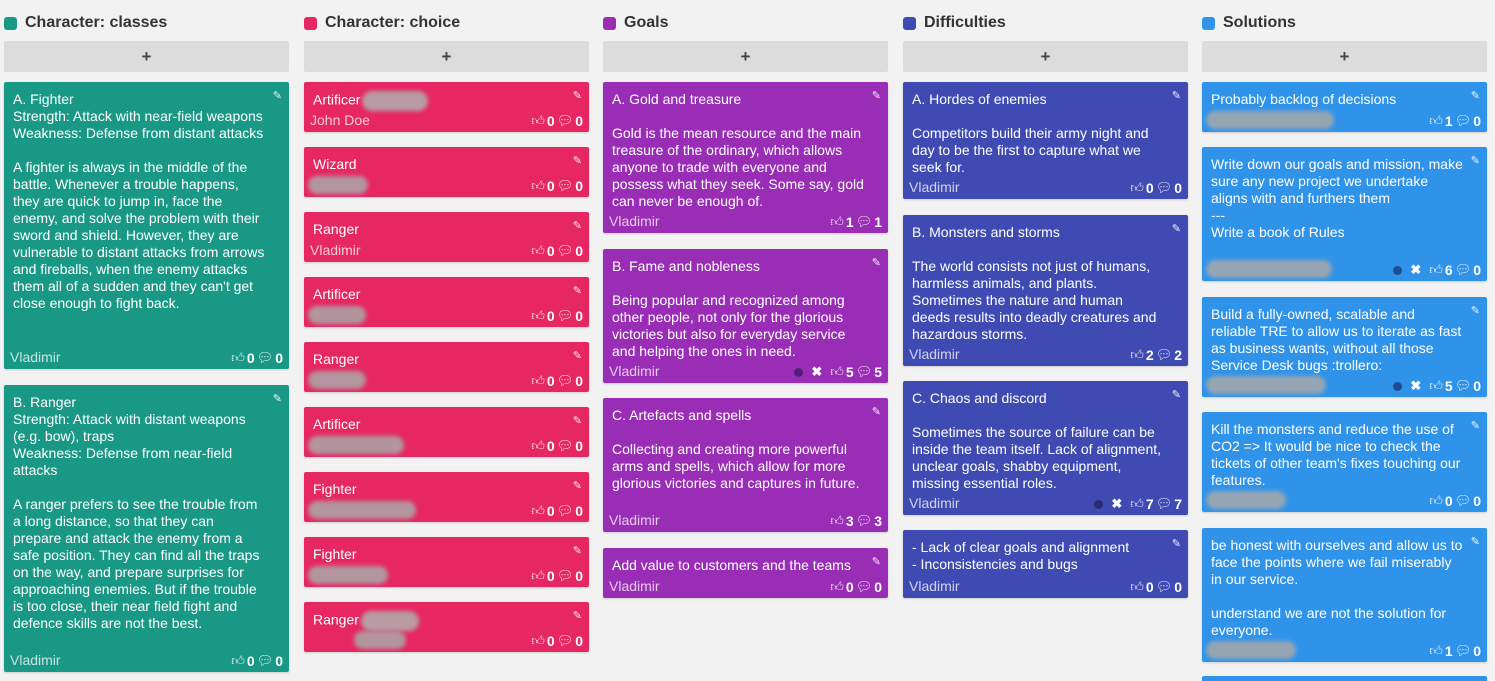 This screenshot has height=681, width=1495. I want to click on card: Probably backlog of decisions ✎ 👍︎ 1 💬︎ 0, so click(1344, 107).